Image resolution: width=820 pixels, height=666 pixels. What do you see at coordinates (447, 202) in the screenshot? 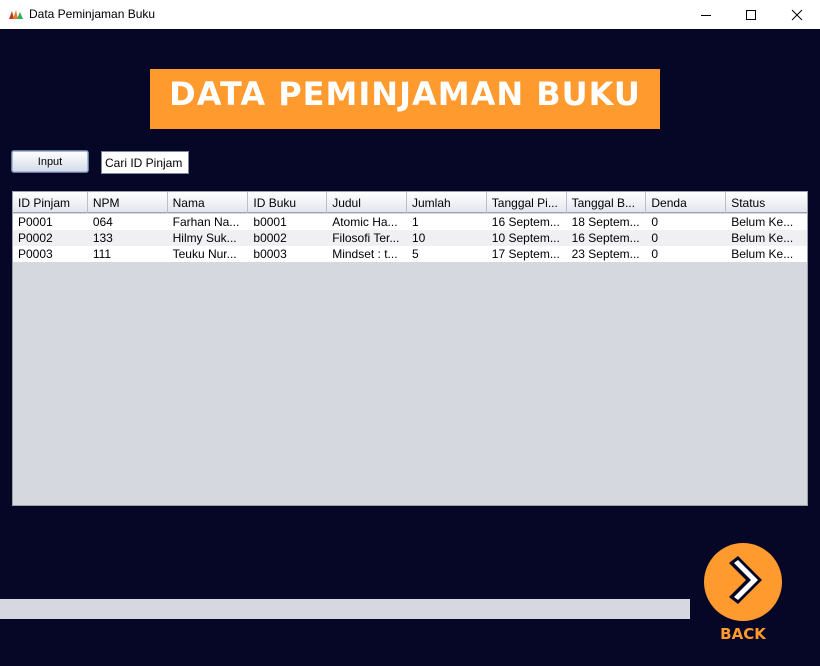
I see `column-header: Jumlah` at bounding box center [447, 202].